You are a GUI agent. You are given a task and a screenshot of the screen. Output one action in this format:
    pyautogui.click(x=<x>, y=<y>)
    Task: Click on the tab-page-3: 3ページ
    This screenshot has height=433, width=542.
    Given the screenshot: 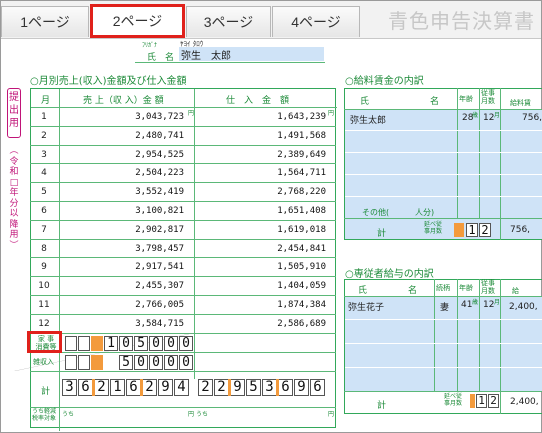 What is the action you would take?
    pyautogui.click(x=228, y=21)
    